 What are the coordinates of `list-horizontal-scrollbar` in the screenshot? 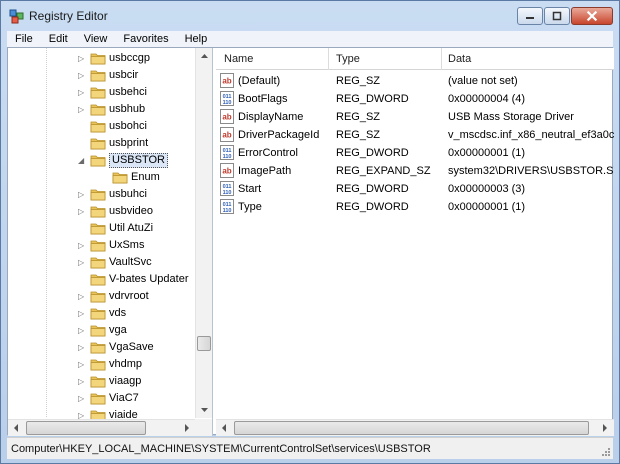 It's located at (415, 427).